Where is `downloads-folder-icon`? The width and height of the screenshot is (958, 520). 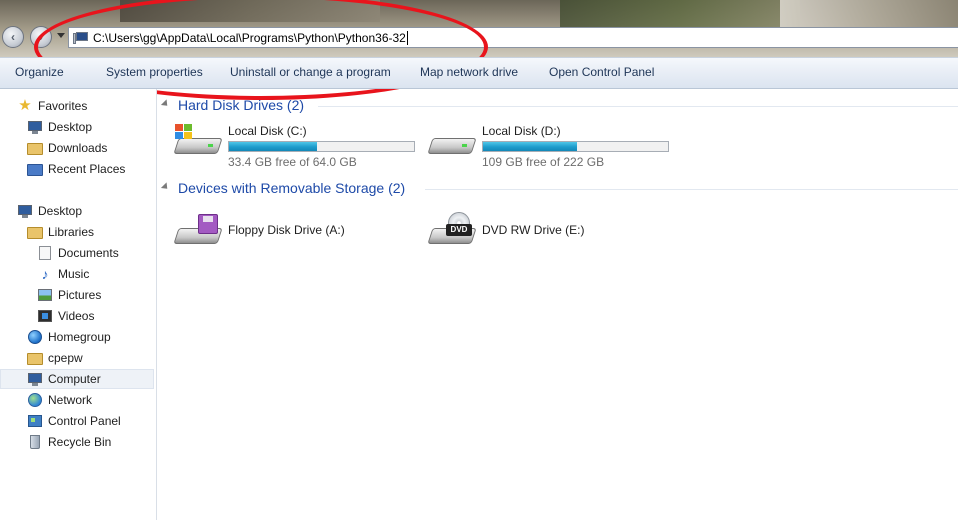
downloads-folder-icon is located at coordinates (35, 148).